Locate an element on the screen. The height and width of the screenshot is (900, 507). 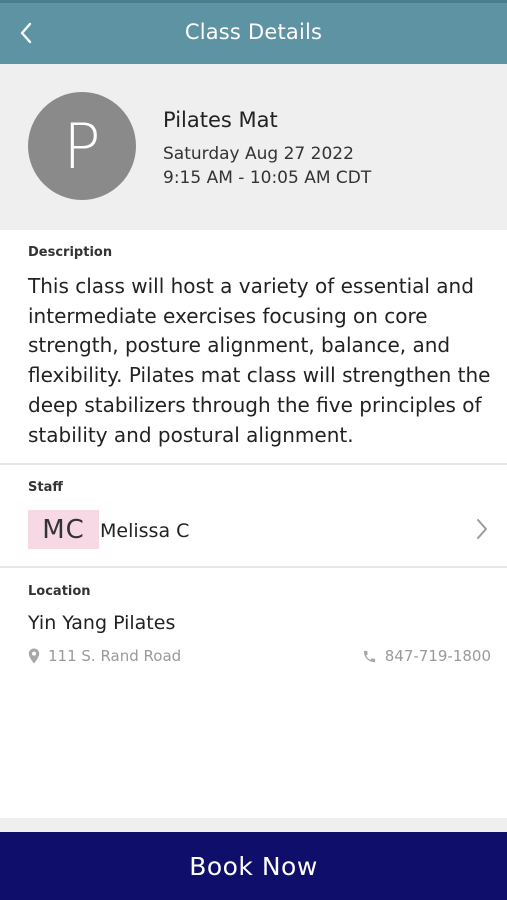
phone-text: 847-719-1800 is located at coordinates (437, 656).